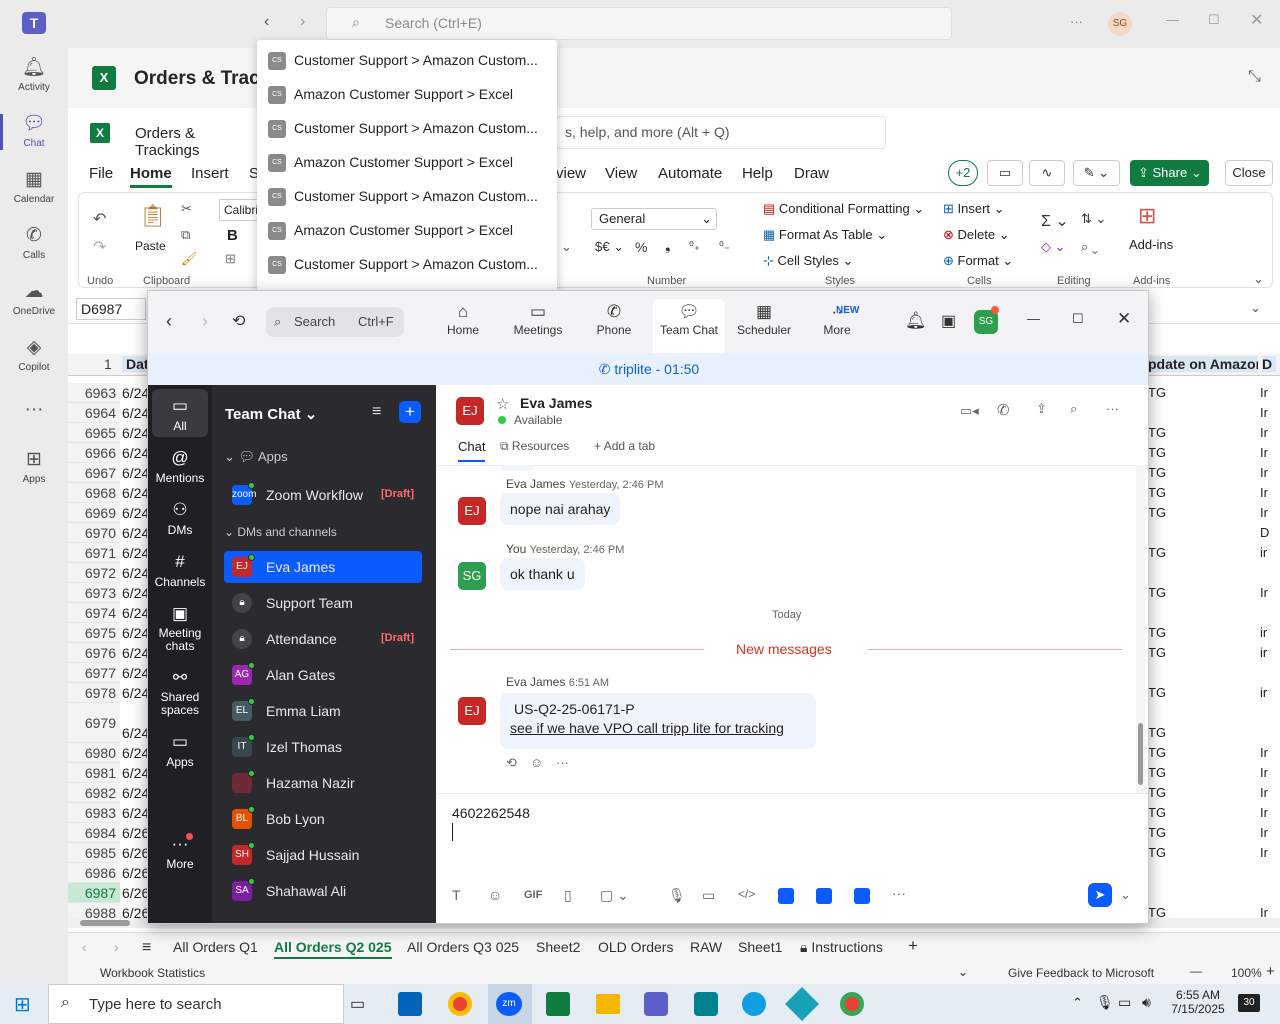  I want to click on outlook-icon, so click(410, 1004).